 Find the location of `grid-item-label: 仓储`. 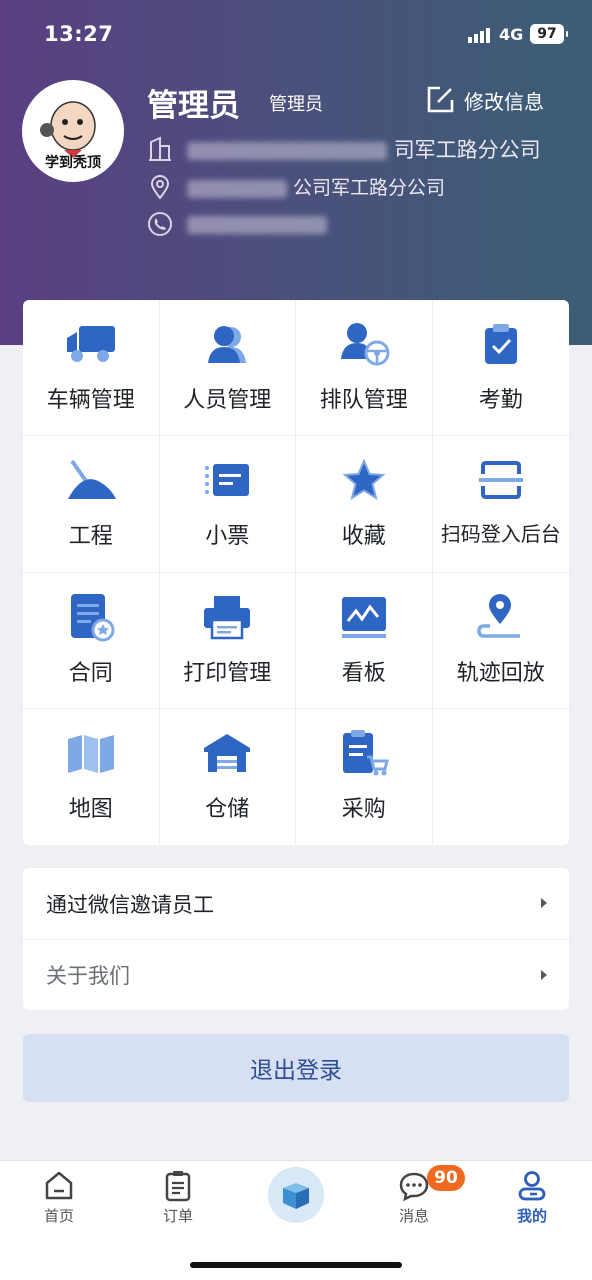

grid-item-label: 仓储 is located at coordinates (227, 809).